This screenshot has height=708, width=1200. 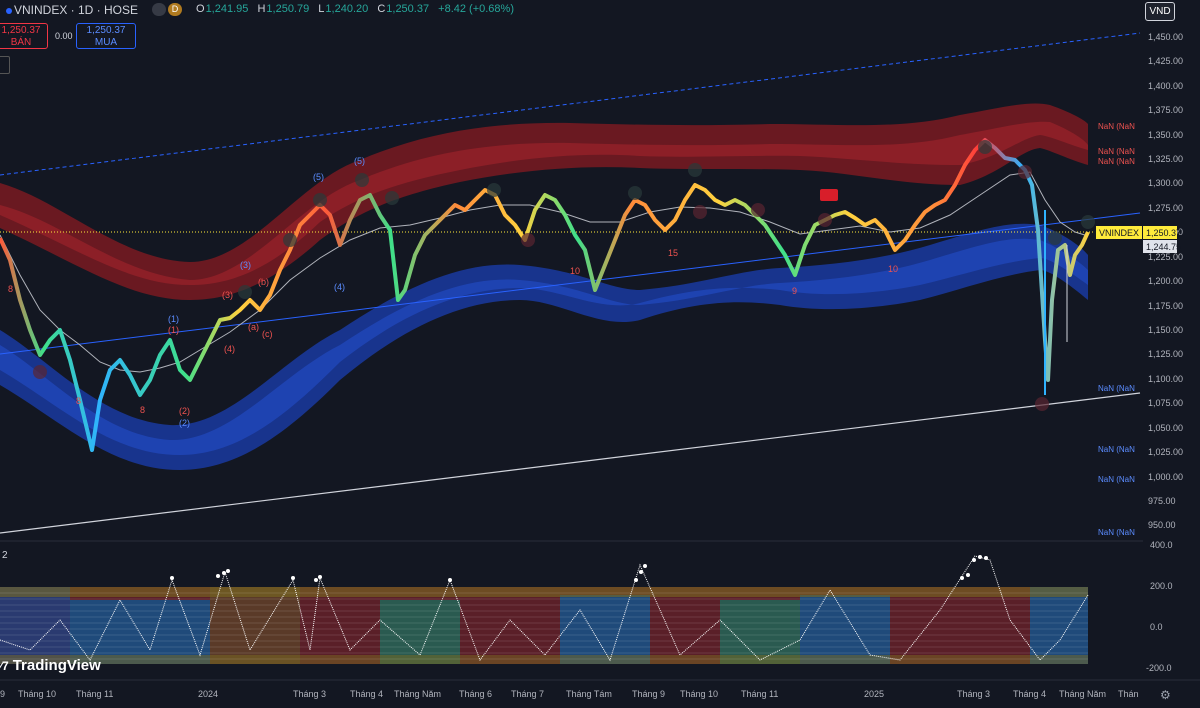 What do you see at coordinates (1163, 247) in the screenshot?
I see `secondary-price-text: 1,244.75` at bounding box center [1163, 247].